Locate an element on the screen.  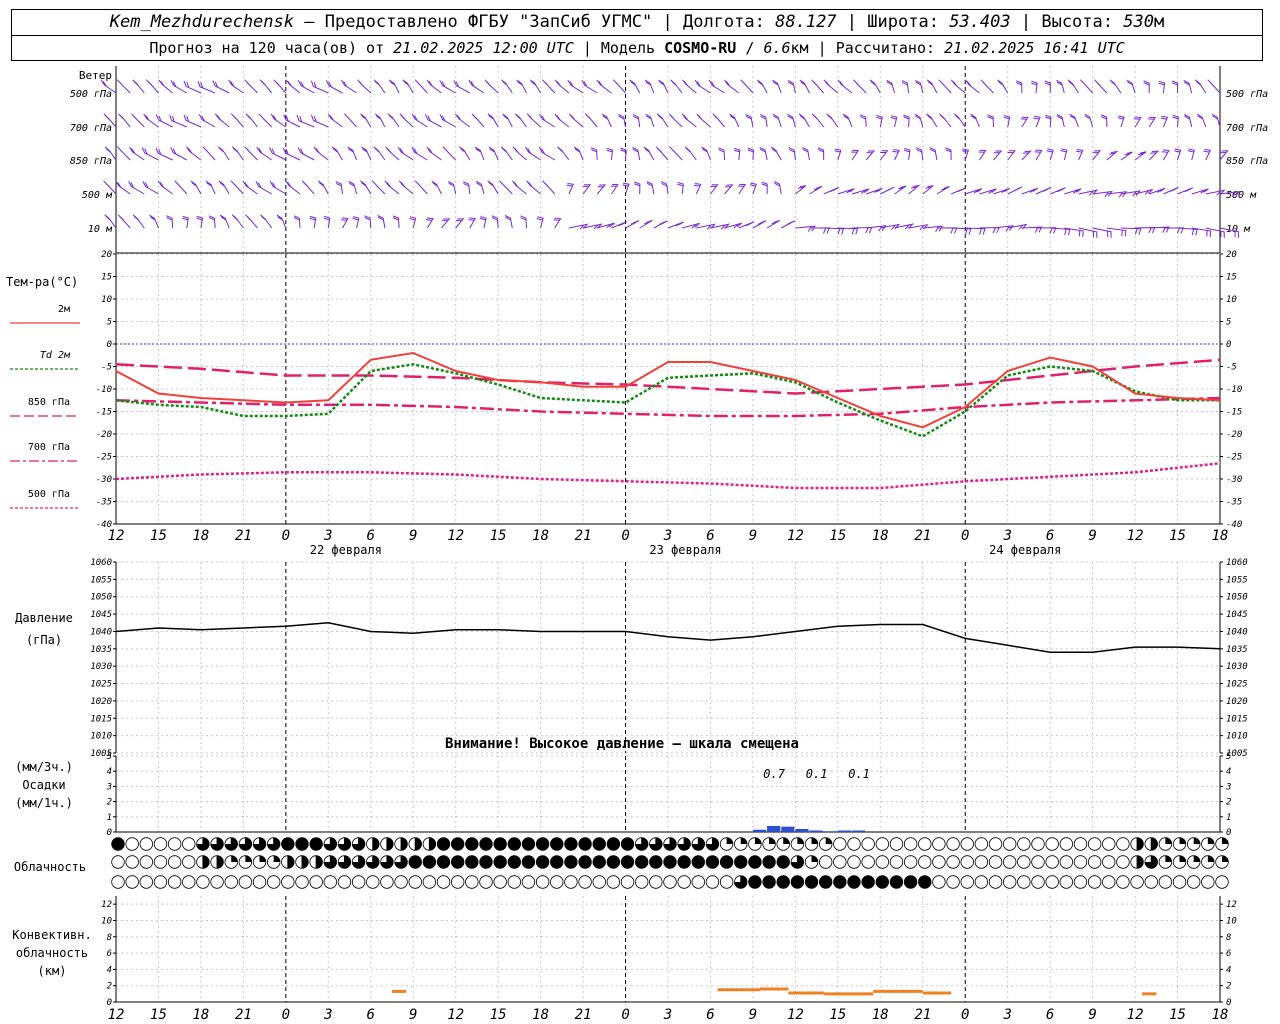
temp-tick-left: 15 is located at coordinates (106, 278).